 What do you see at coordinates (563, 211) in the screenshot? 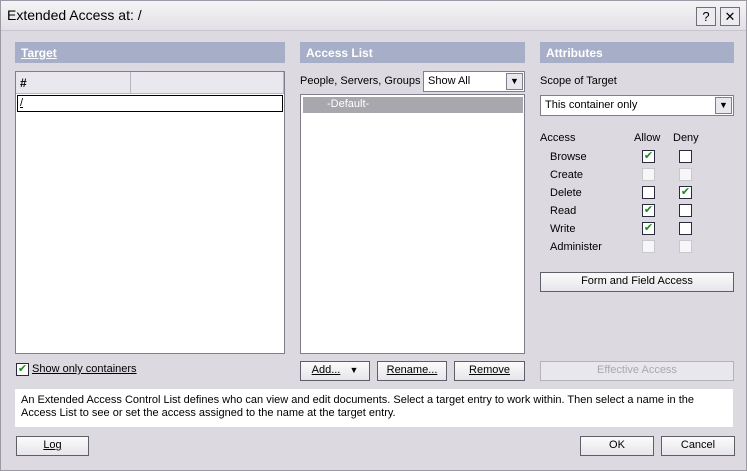
I see `access-right-label: Read` at bounding box center [563, 211].